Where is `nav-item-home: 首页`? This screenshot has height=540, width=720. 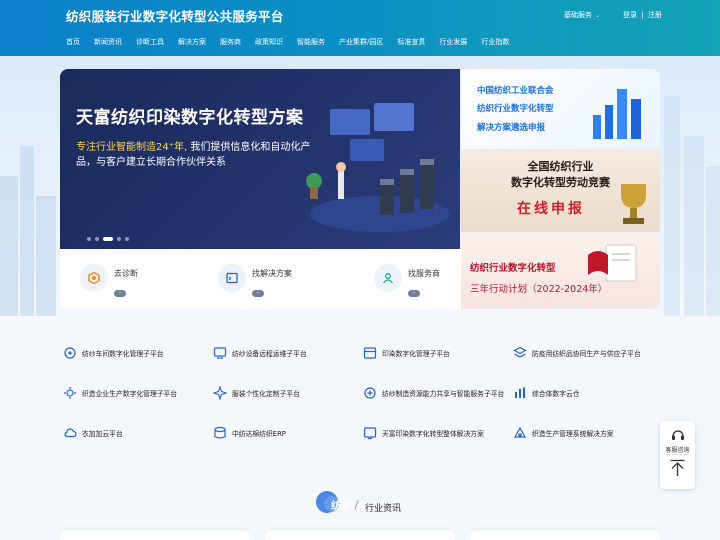
nav-item-home: 首页 is located at coordinates (73, 42).